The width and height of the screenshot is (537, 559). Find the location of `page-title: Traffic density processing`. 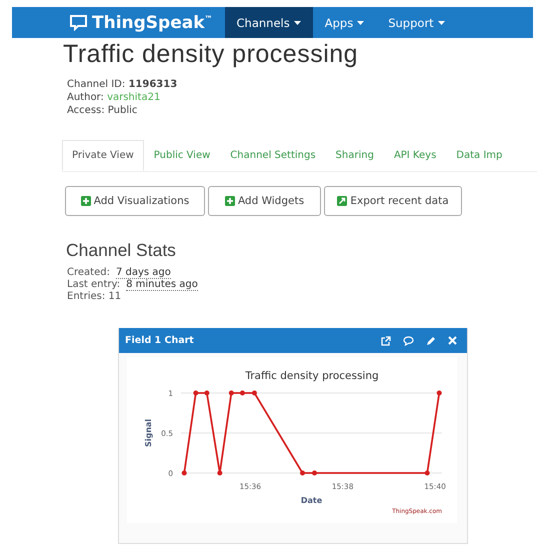

page-title: Traffic density processing is located at coordinates (211, 54).